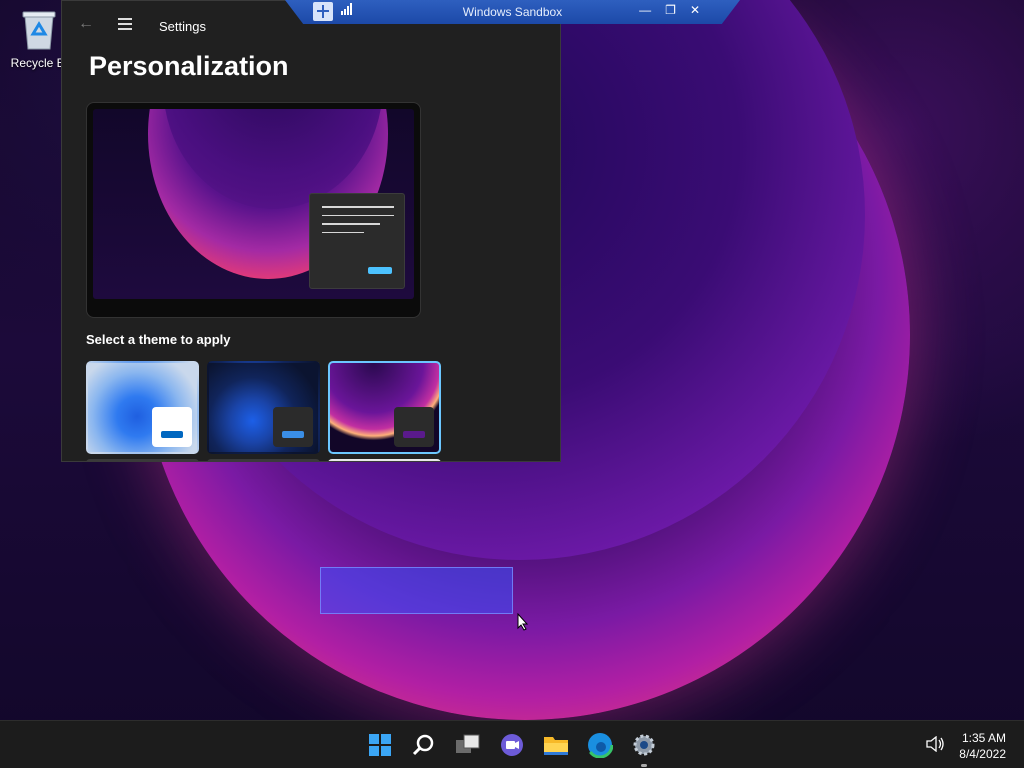 The height and width of the screenshot is (768, 1024). I want to click on page-title: Personalization, so click(189, 66).